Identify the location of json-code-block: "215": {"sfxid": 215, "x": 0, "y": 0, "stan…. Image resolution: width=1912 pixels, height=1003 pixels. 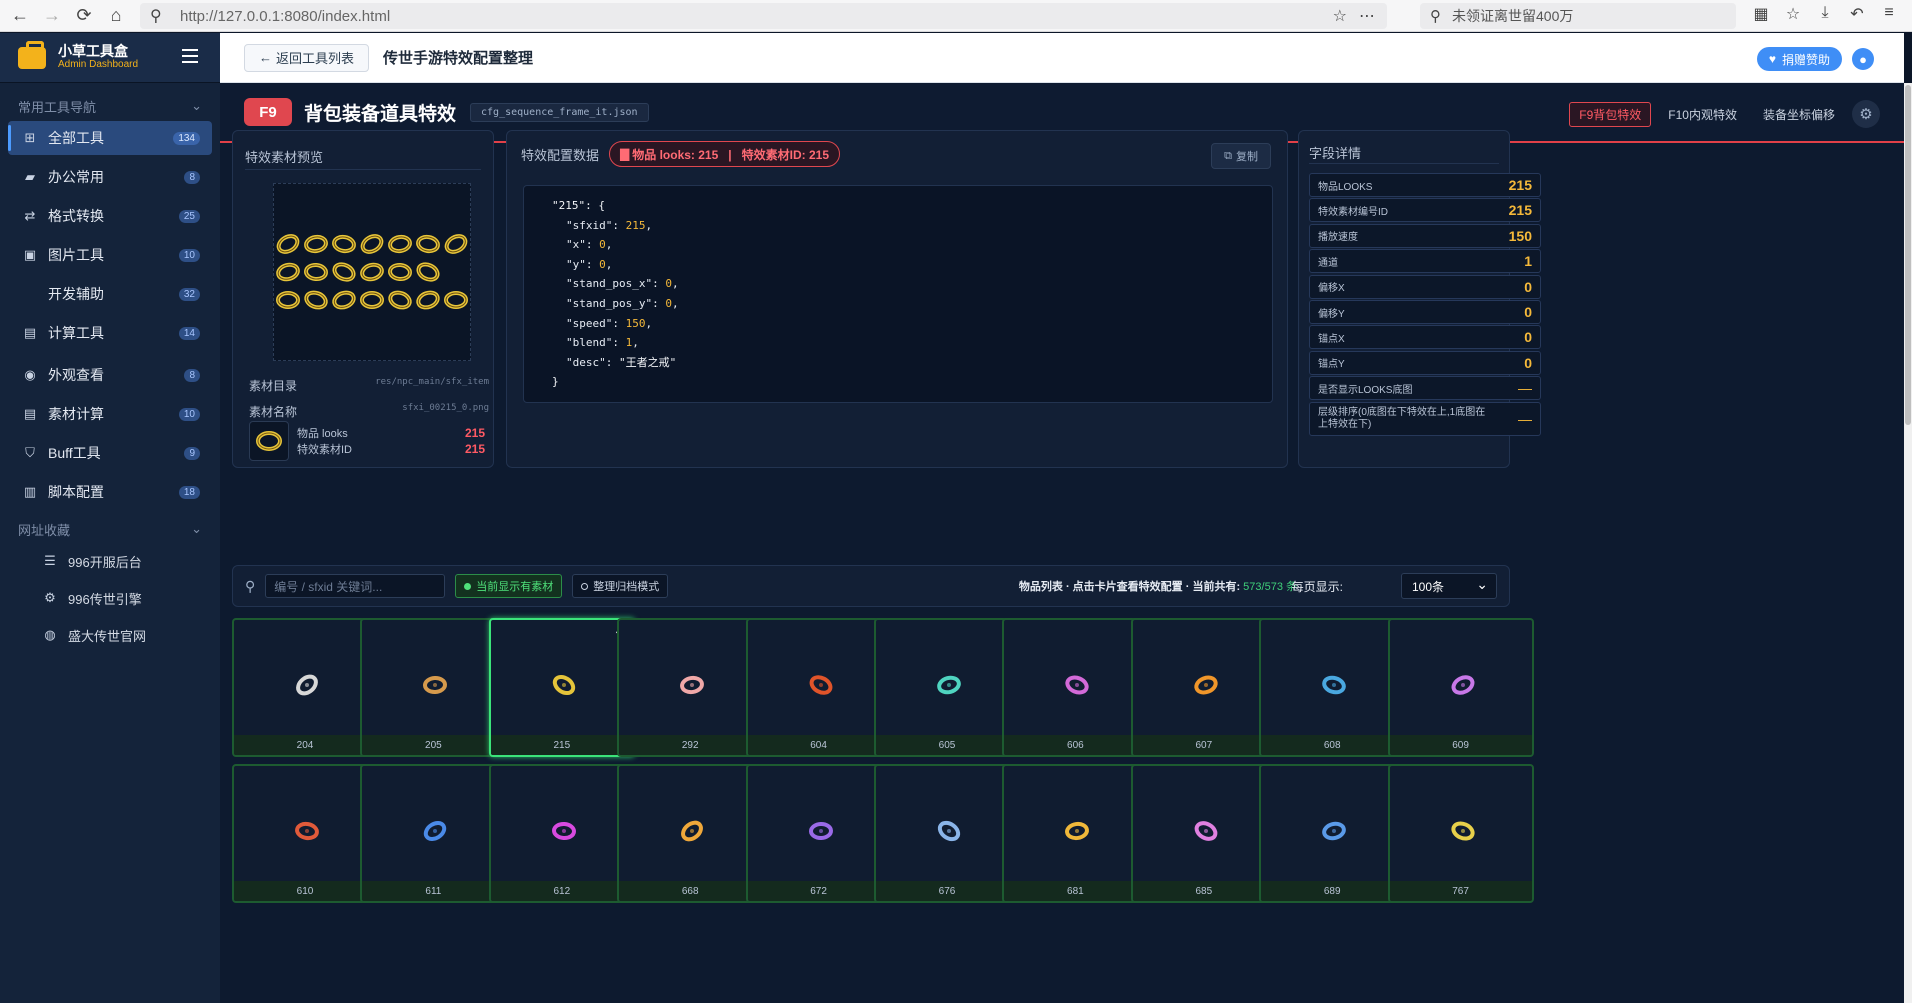
(898, 294).